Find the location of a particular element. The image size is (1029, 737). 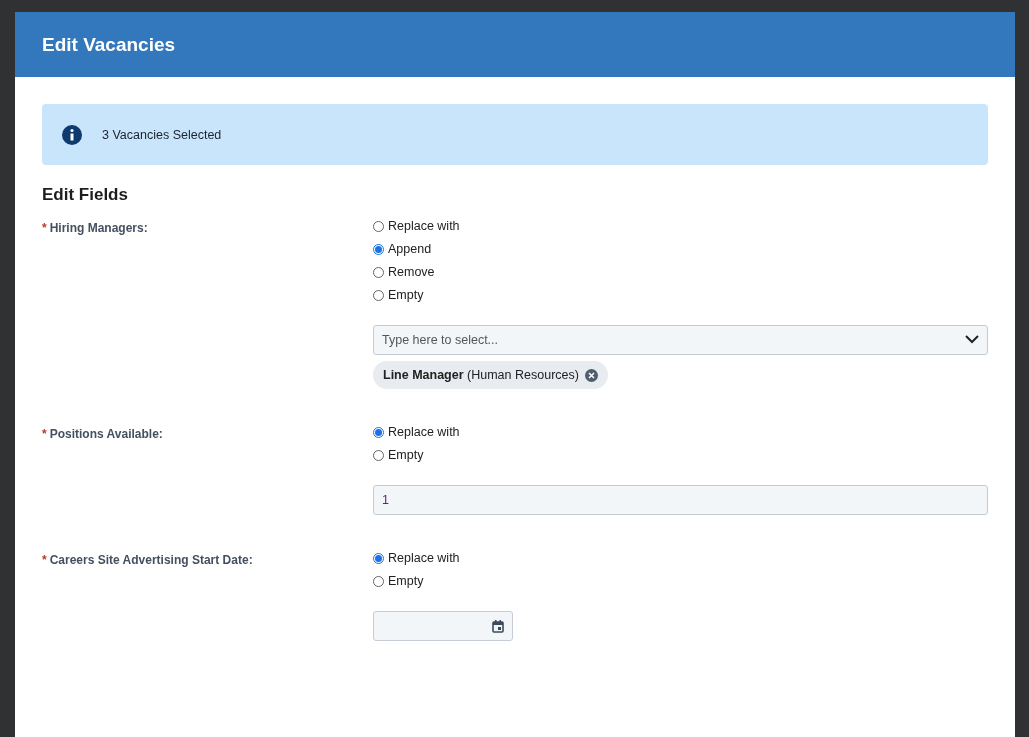

tag-text: Line Manager (Human Resources) is located at coordinates (481, 375).